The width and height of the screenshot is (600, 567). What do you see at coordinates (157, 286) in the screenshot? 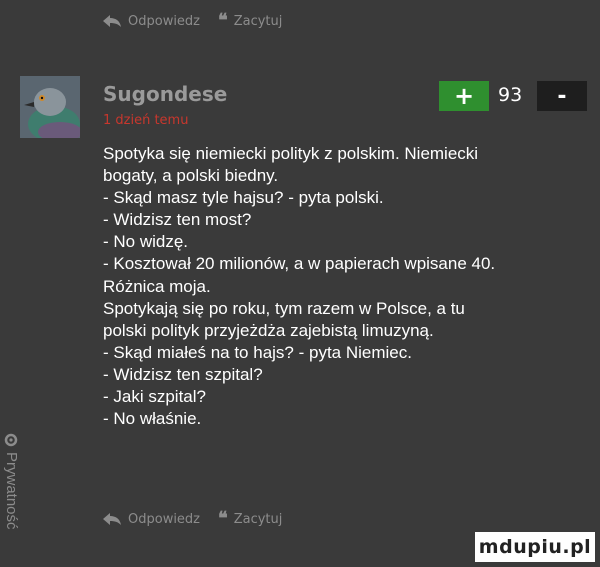
I see `comment-line: Różnica moja.` at bounding box center [157, 286].